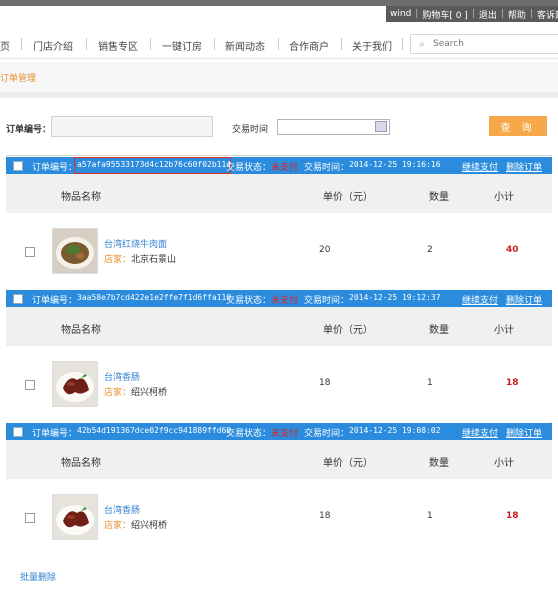 Image resolution: width=558 pixels, height=589 pixels. Describe the element at coordinates (5, 45) in the screenshot. I see `nav-item-home: 页` at that location.